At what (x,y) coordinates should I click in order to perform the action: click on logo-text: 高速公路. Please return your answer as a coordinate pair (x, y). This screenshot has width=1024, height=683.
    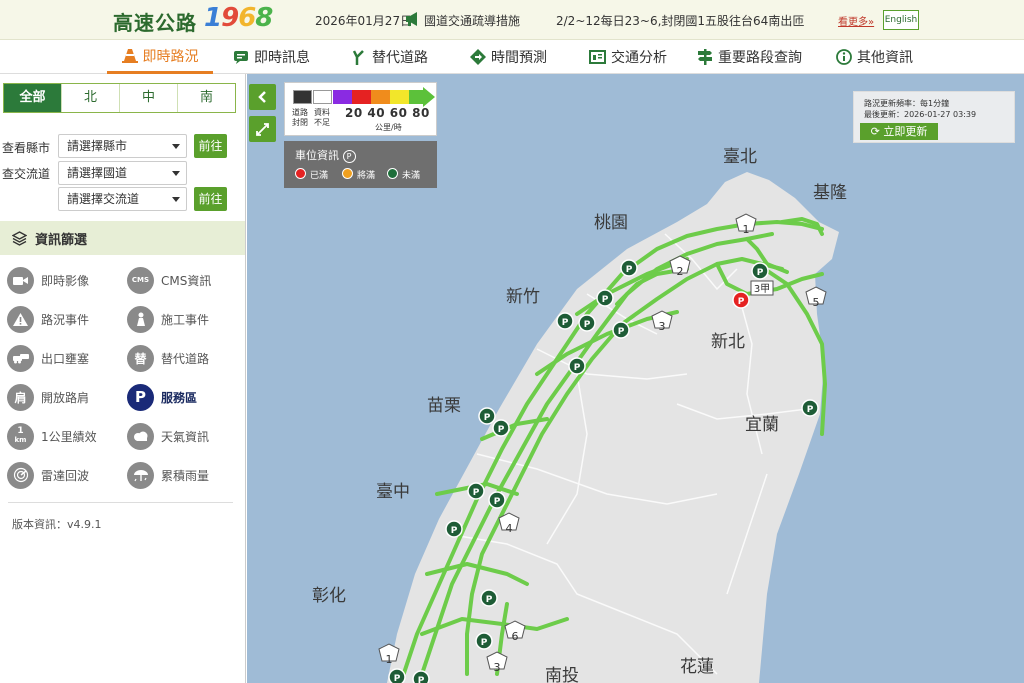
    Looking at the image, I should click on (155, 21).